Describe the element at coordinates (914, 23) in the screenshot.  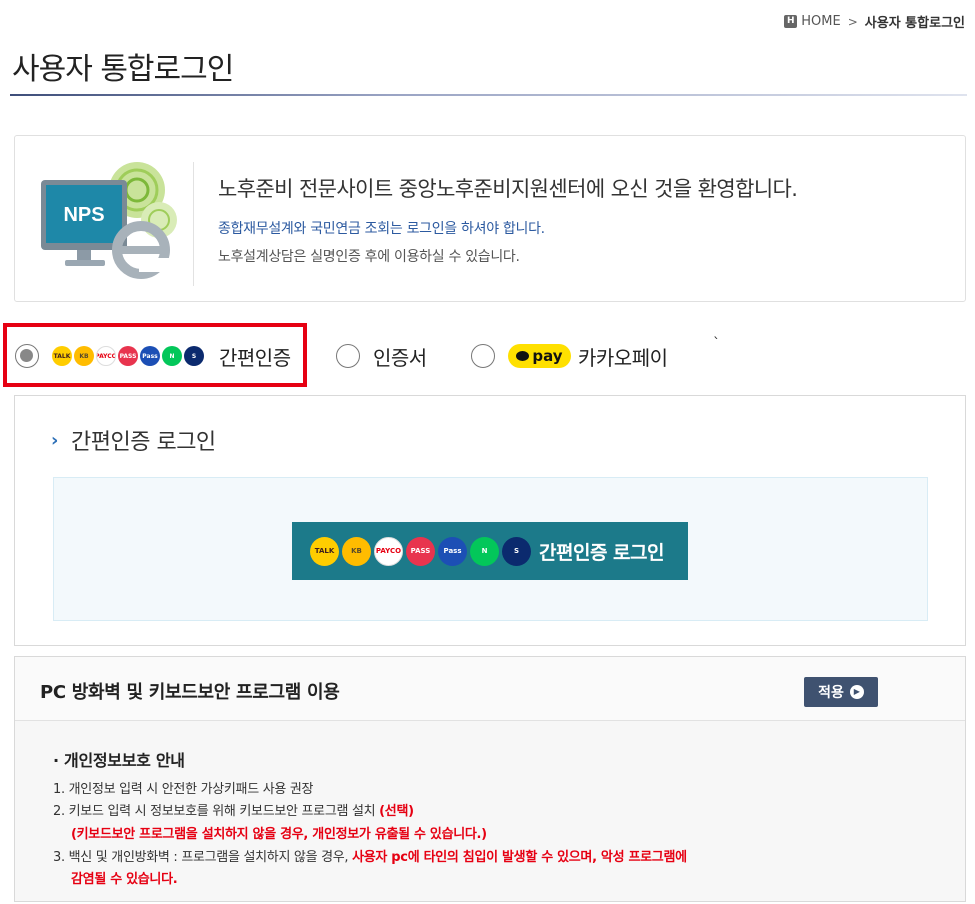
I see `breadcrumb-current: 사용자 통합로그인` at that location.